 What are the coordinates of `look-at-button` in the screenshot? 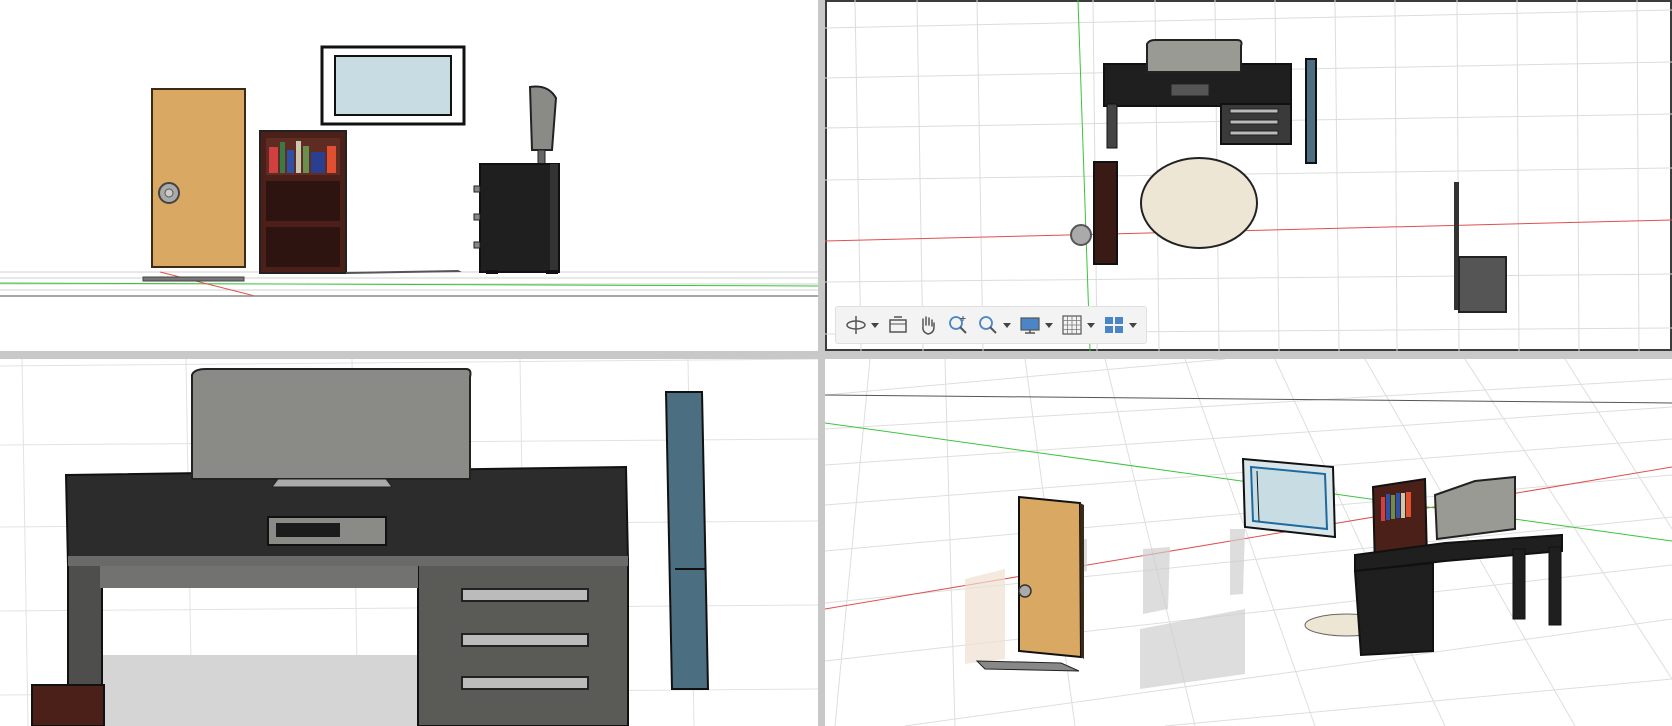 It's located at (898, 325).